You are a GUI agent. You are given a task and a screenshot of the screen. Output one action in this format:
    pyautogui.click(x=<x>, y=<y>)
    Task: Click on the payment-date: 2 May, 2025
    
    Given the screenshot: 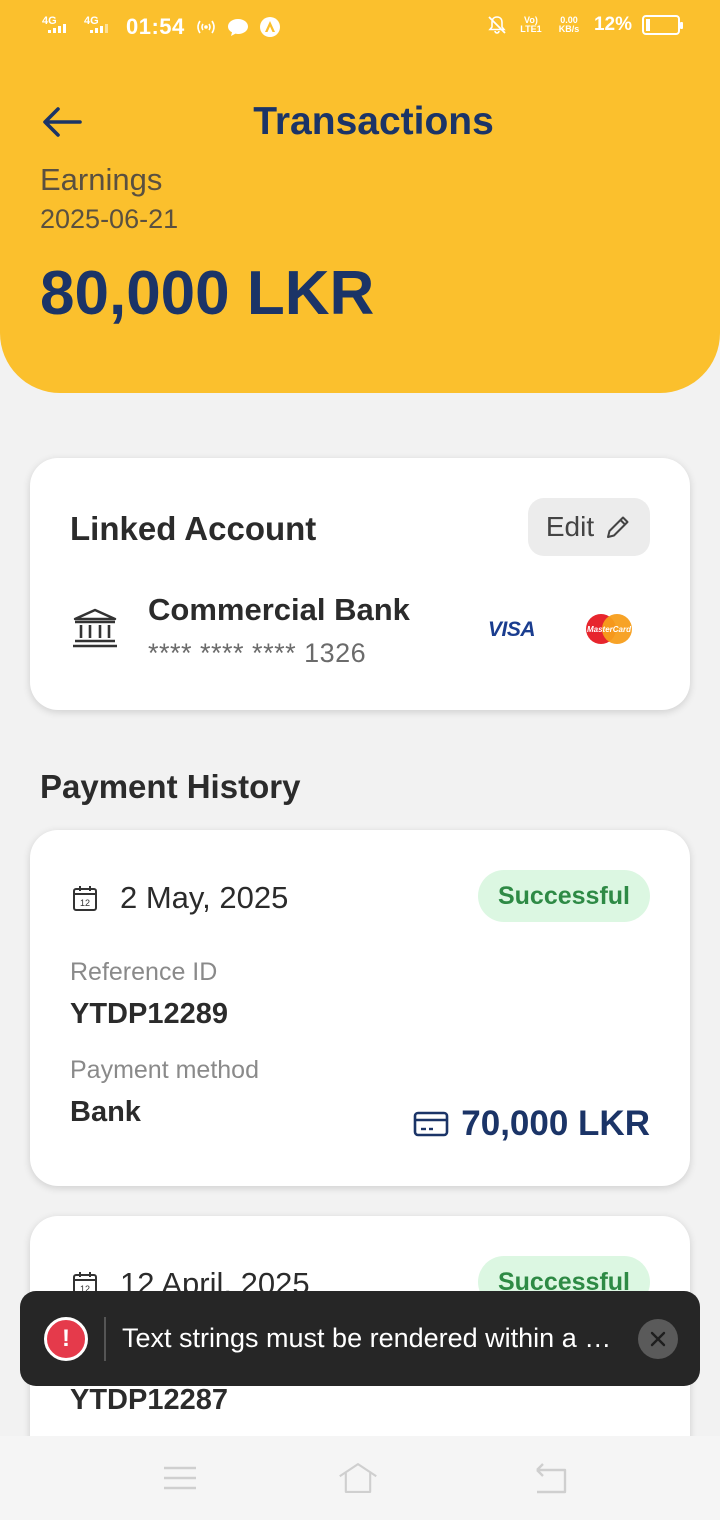 What is the action you would take?
    pyautogui.click(x=204, y=897)
    